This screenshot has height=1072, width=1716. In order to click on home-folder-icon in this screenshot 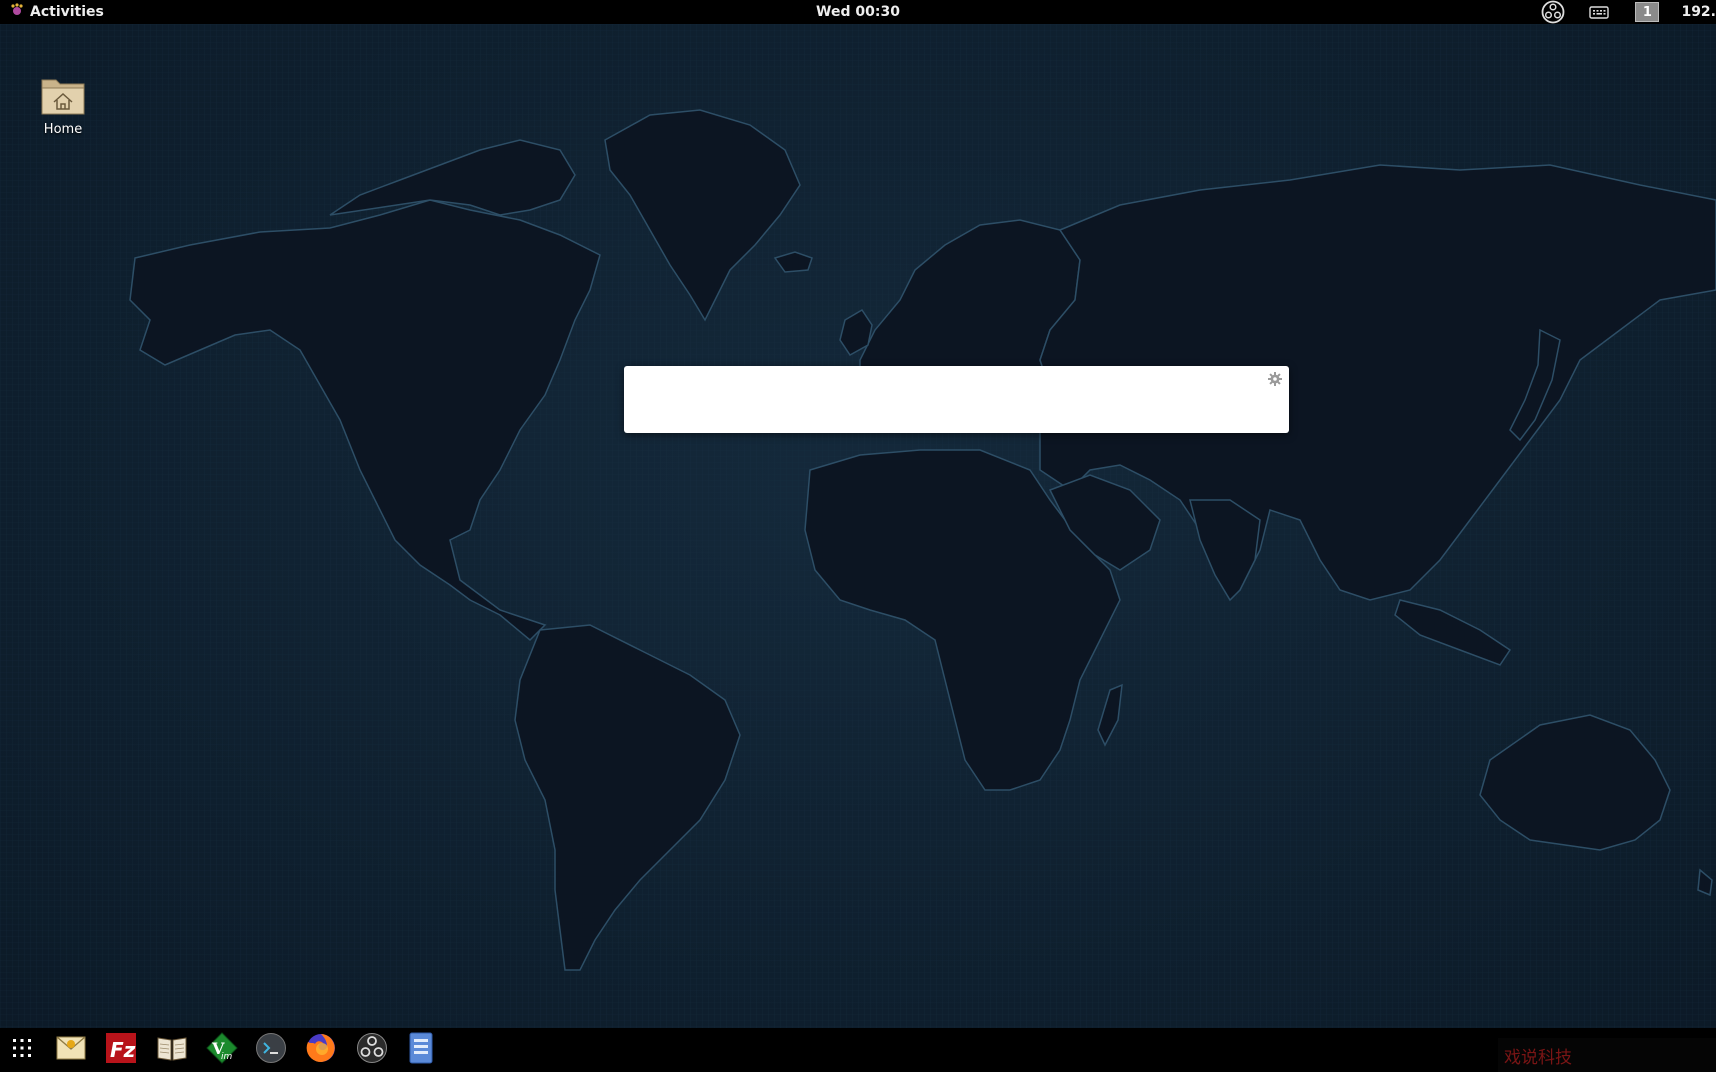, I will do `click(63, 99)`.